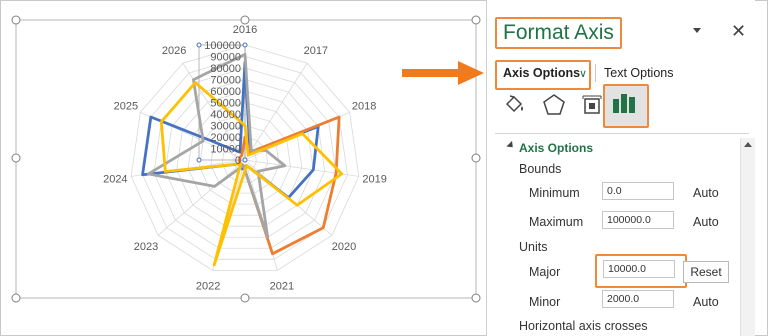  Describe the element at coordinates (245, 30) in the screenshot. I see `category-label: 2016` at that location.